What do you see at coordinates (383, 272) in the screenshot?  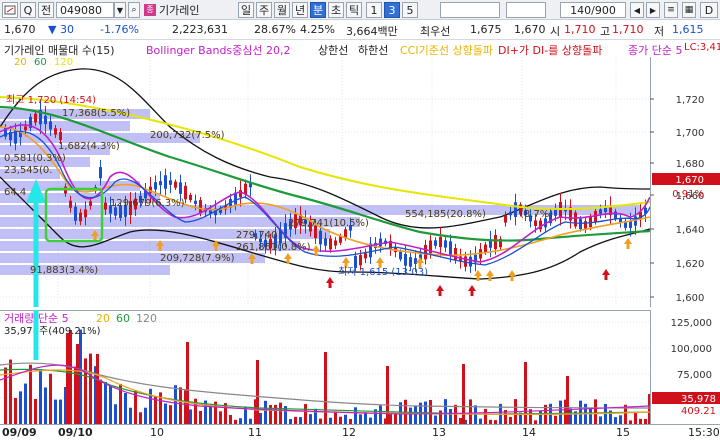 I see `low-marker-label: 최저 1,615 (13:03)` at bounding box center [383, 272].